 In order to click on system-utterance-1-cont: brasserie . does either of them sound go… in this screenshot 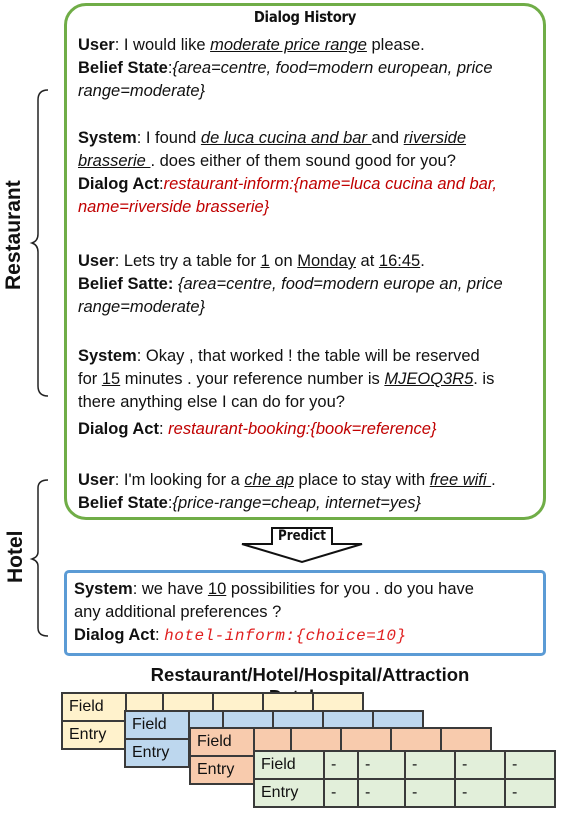, I will do `click(267, 161)`.